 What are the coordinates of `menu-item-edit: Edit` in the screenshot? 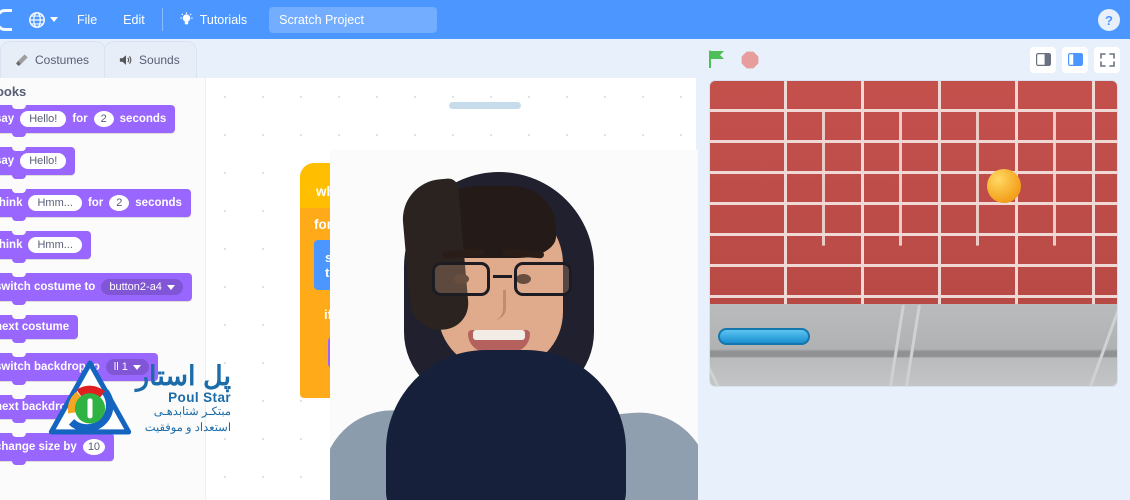 It's located at (134, 20).